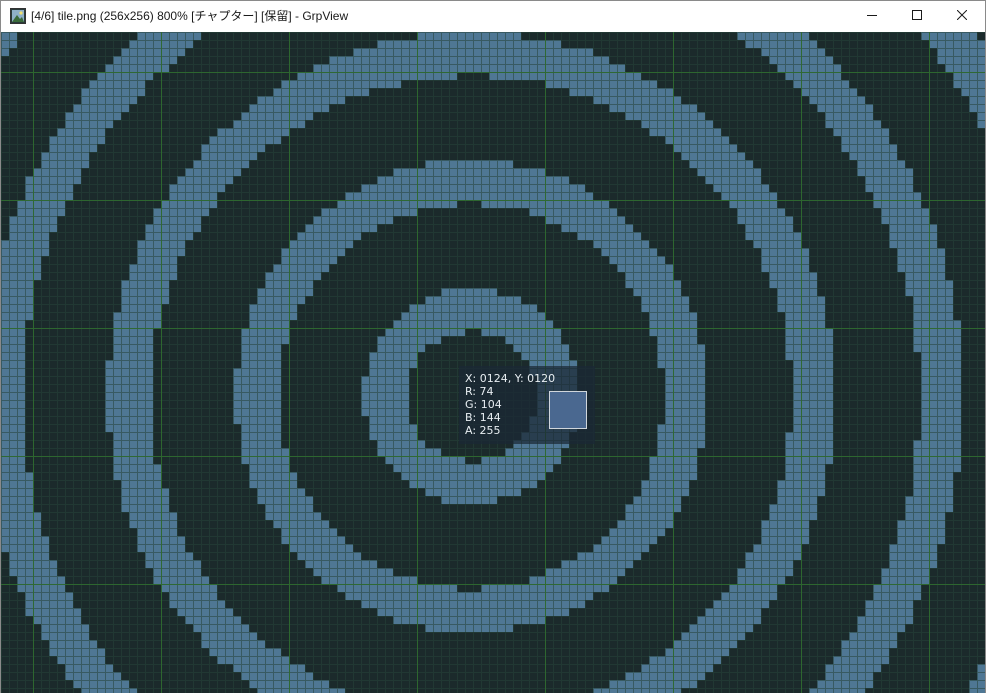 The height and width of the screenshot is (693, 986). I want to click on pixel-blue-value: B: 144, so click(483, 417).